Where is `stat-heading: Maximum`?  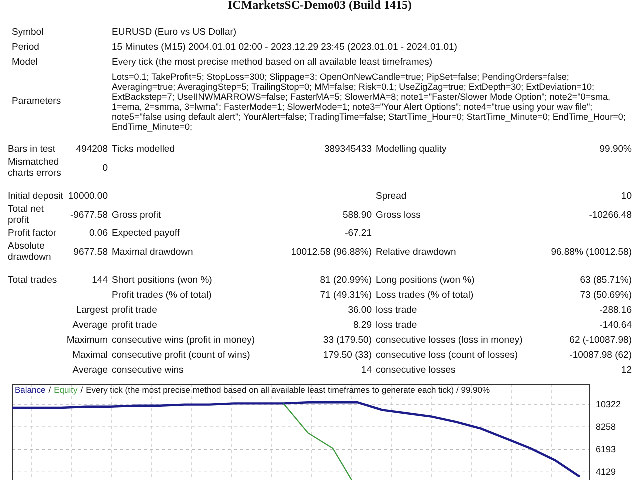 stat-heading: Maximum is located at coordinates (87, 341).